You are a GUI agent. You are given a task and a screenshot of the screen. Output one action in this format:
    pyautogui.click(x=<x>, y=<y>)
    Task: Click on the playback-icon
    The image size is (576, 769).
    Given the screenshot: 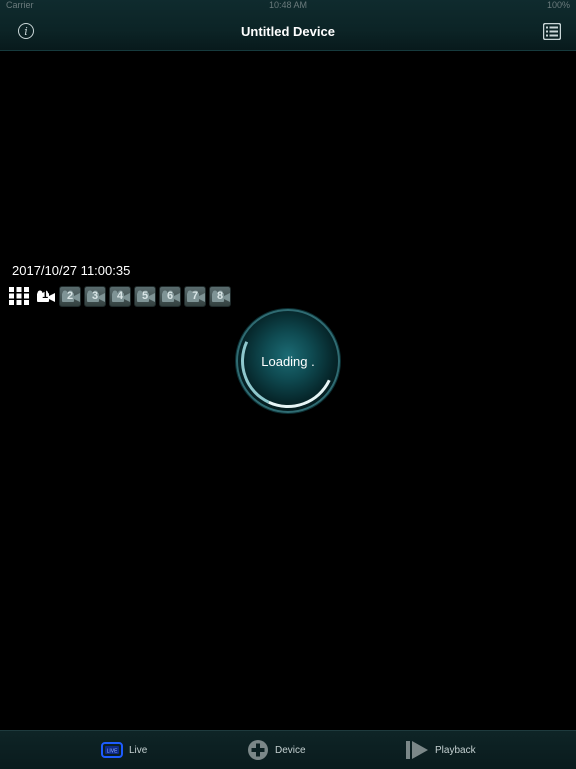 What is the action you would take?
    pyautogui.click(x=417, y=750)
    